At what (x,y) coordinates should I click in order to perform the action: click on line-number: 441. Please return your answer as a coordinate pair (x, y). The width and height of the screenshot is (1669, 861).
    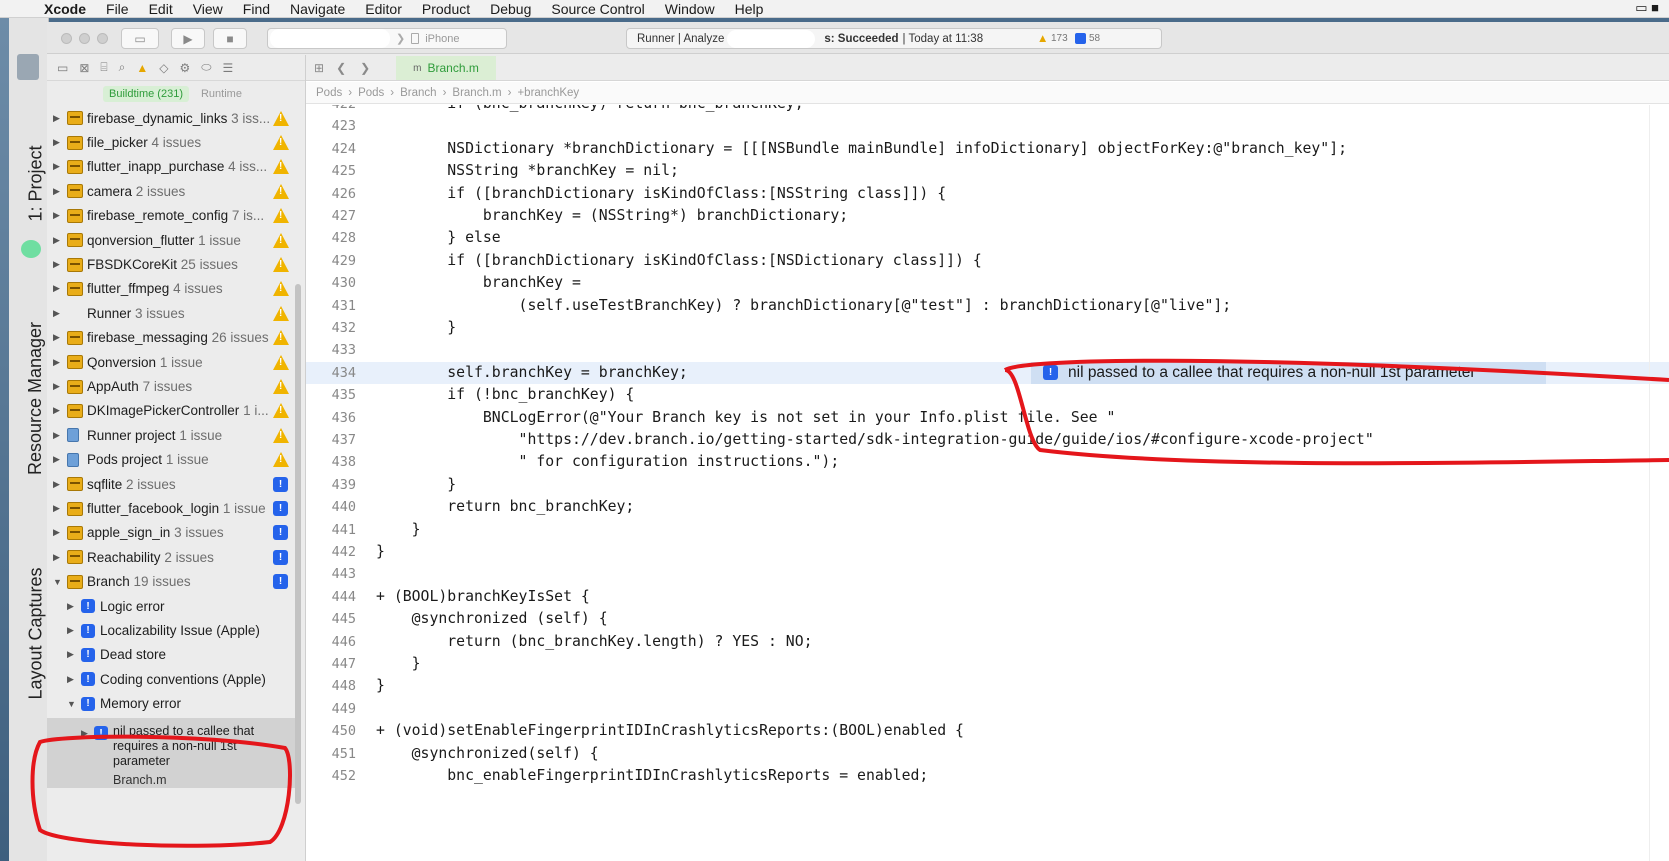
    Looking at the image, I should click on (331, 530).